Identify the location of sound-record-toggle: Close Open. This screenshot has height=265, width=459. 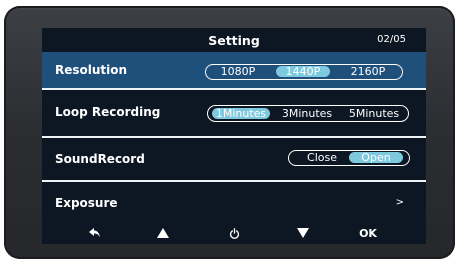
(349, 158).